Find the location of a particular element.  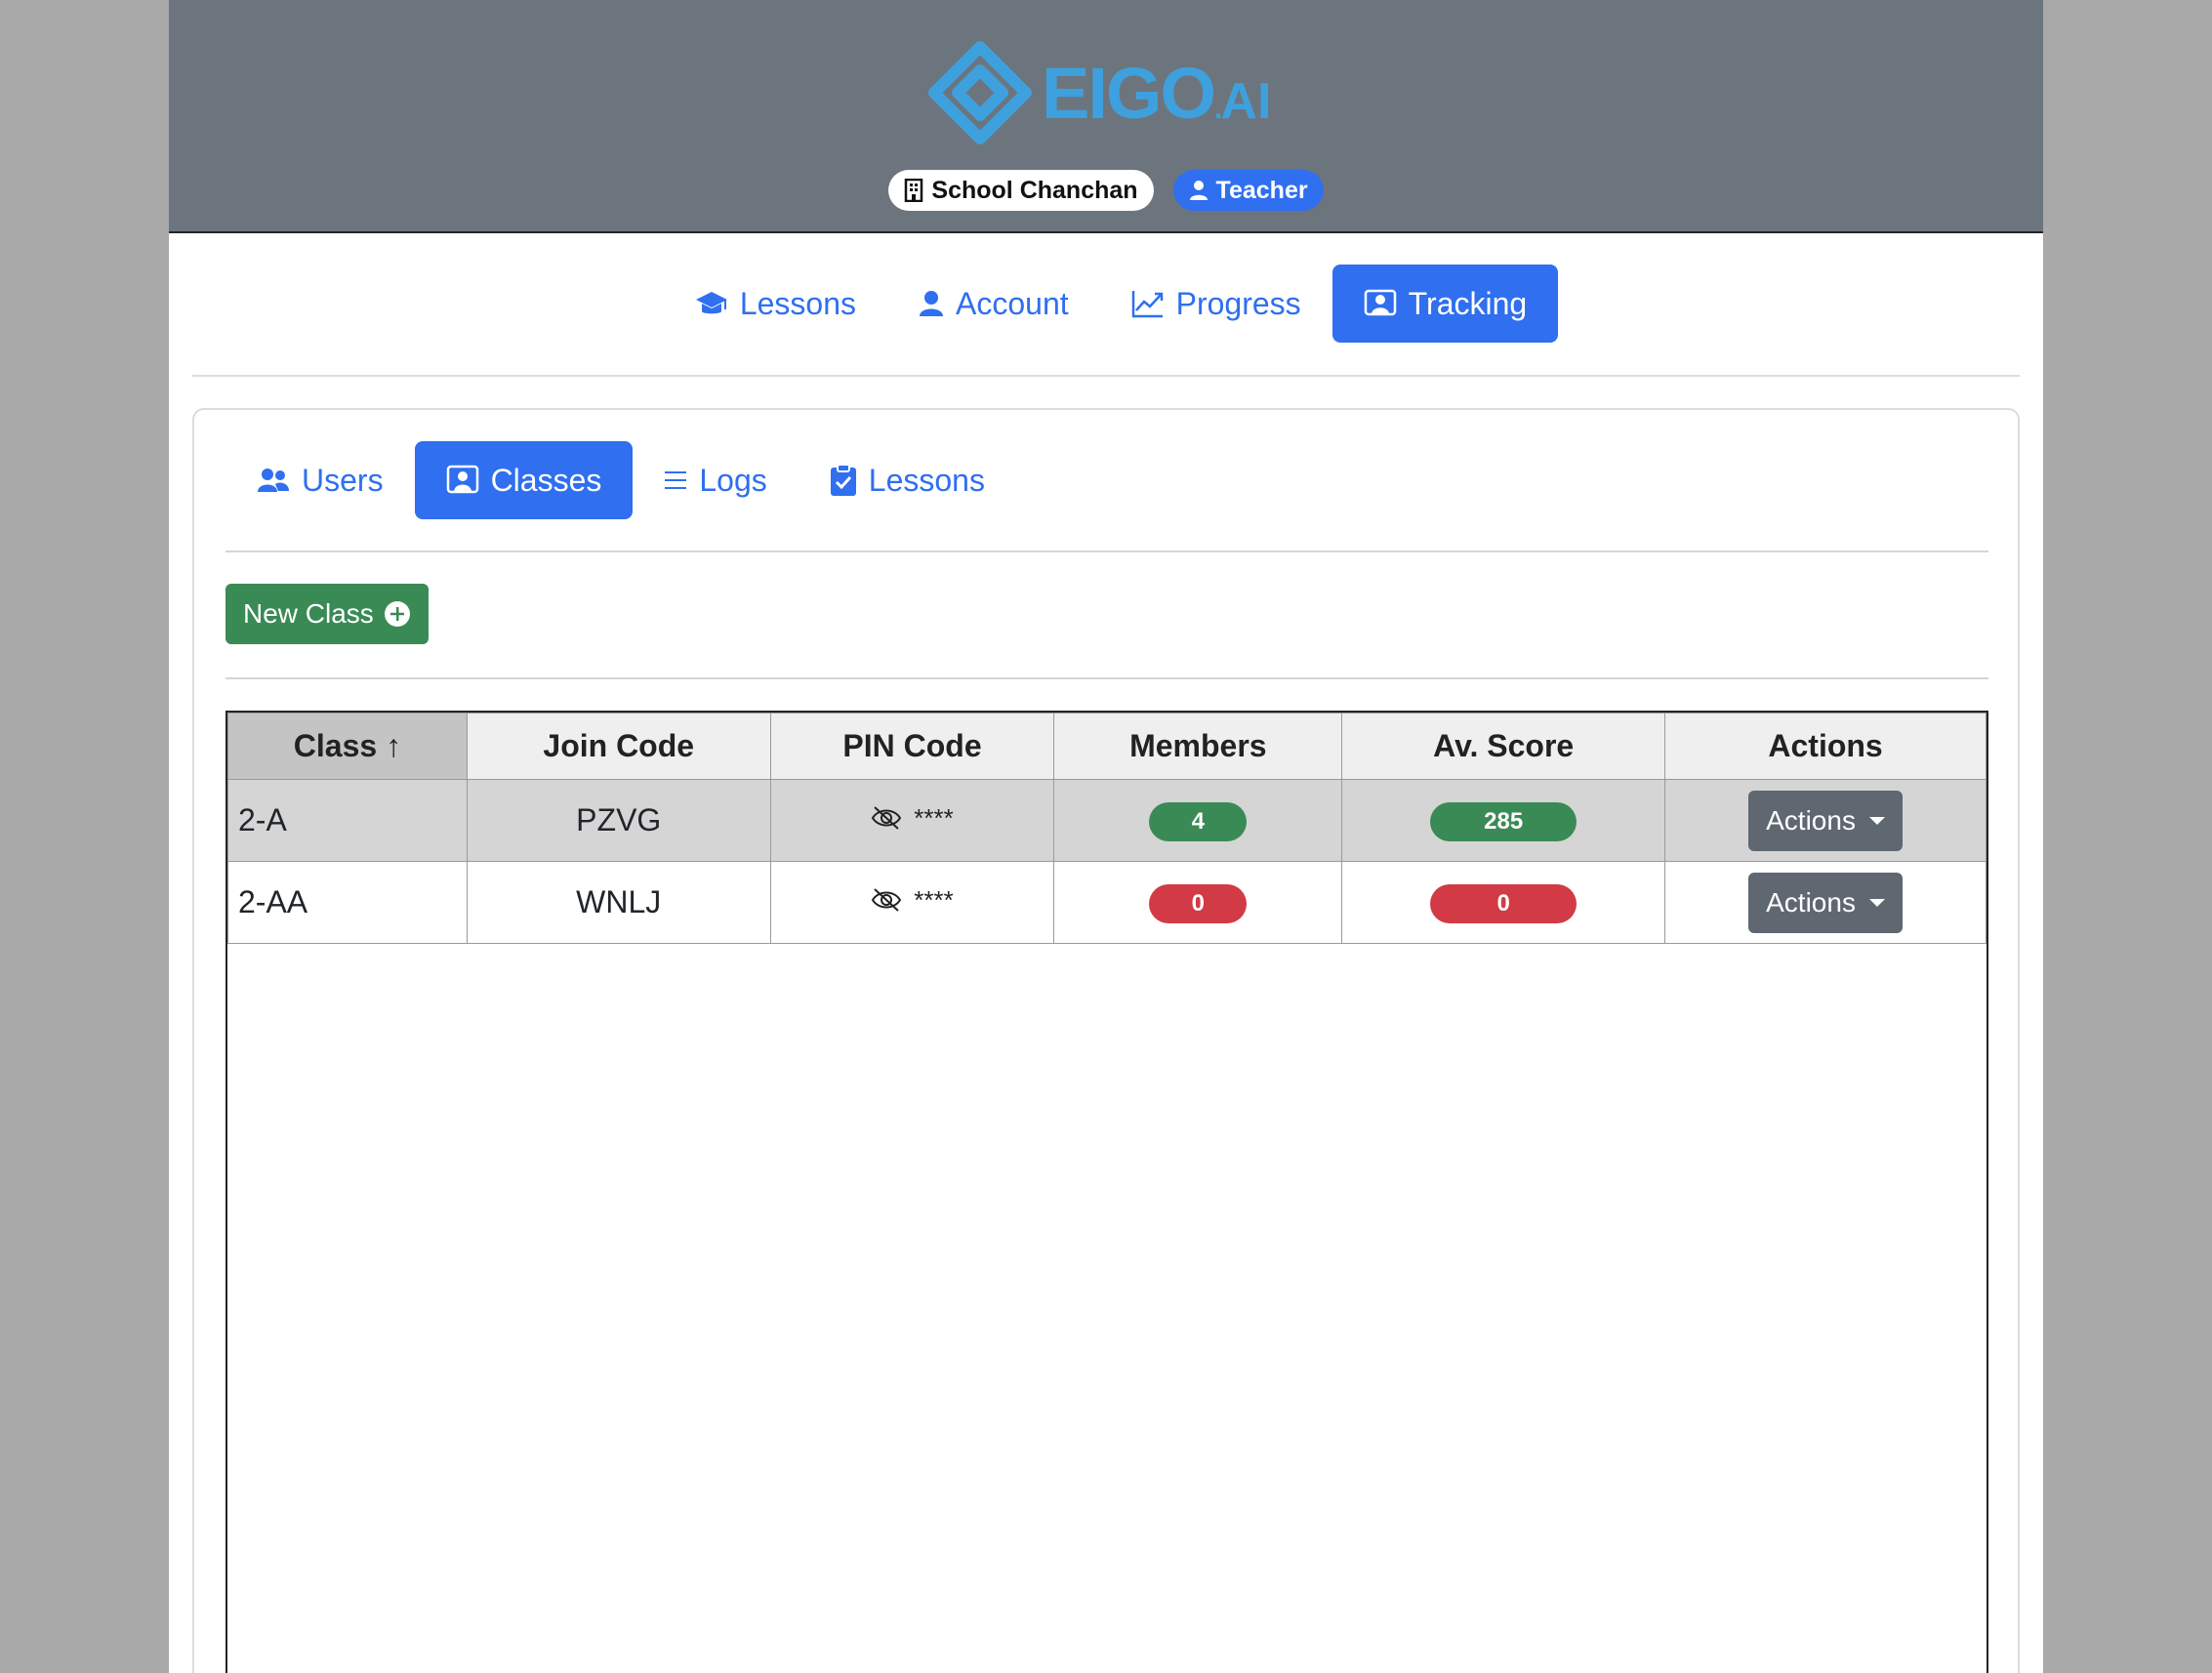

column-header-pin-code: PIN Code is located at coordinates (912, 746).